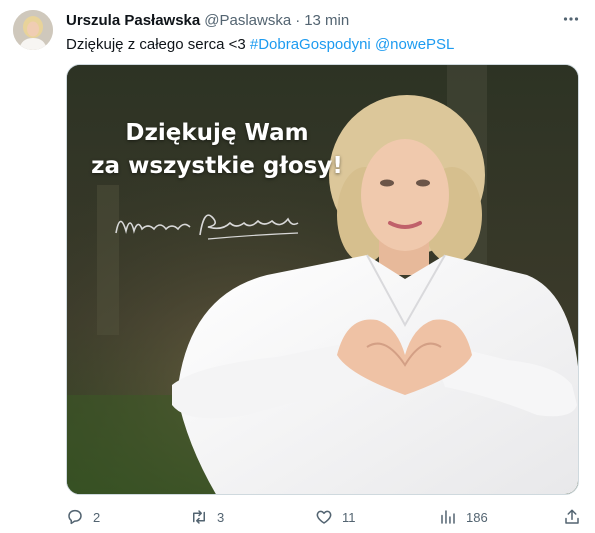 This screenshot has width=595, height=533. I want to click on tweet-header: Urszula Pasławska @Paslawska · 13 min, so click(207, 21).